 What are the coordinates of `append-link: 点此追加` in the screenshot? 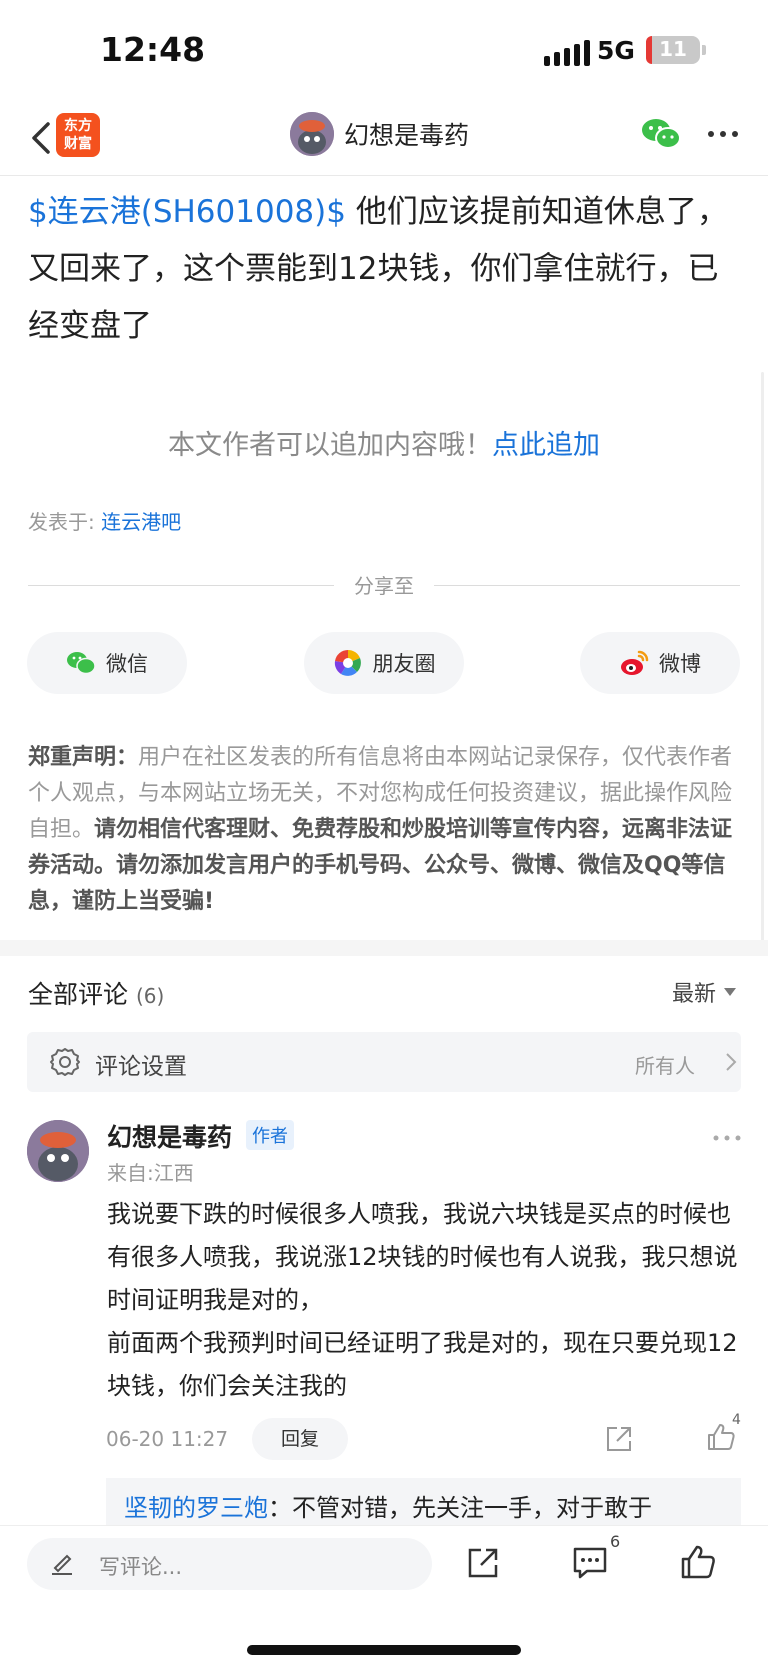 It's located at (546, 445).